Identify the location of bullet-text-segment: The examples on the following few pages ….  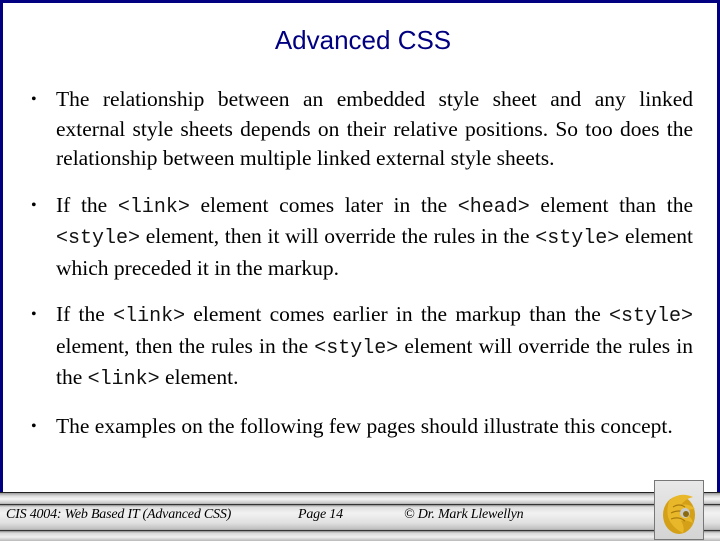
(364, 425).